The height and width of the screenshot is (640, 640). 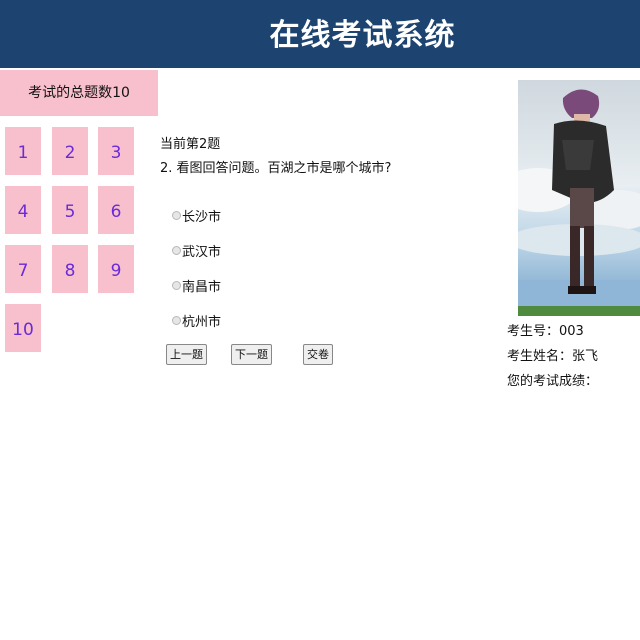 I want to click on option-wuhan: 武汉市, so click(x=196, y=250).